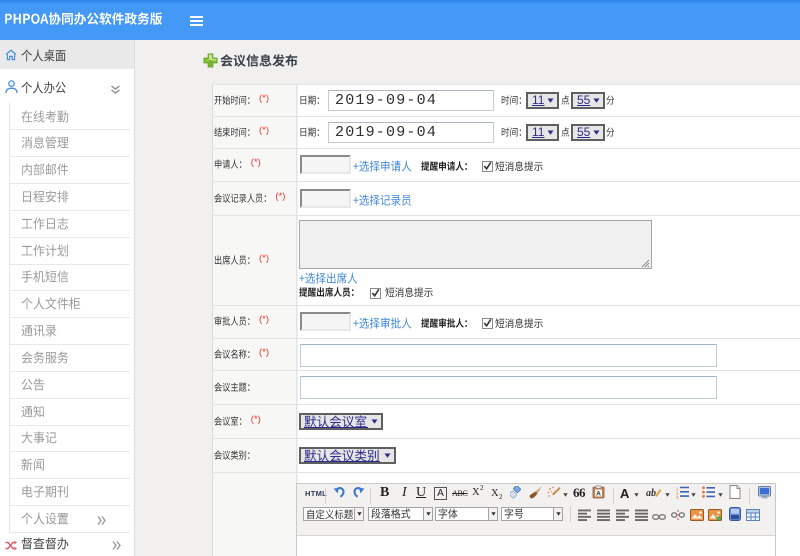  Describe the element at coordinates (651, 493) in the screenshot. I see `svg-text: ab` at that location.